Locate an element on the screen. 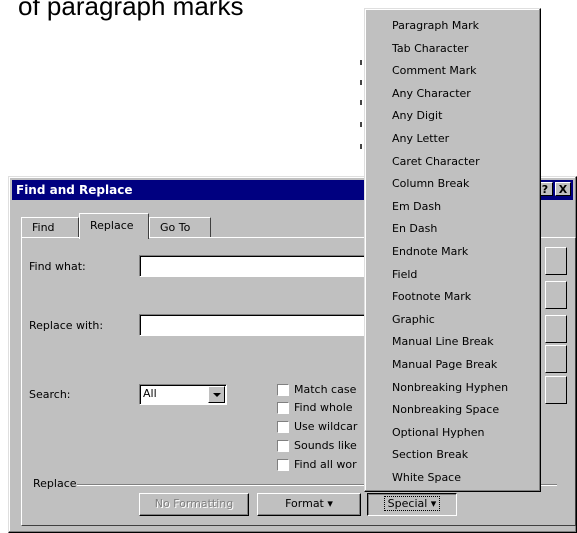  special-button-label: Special ▾ is located at coordinates (412, 503).